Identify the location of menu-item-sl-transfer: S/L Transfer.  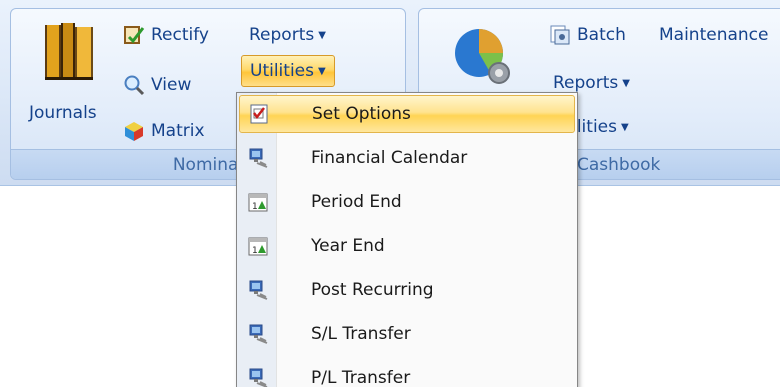
(407, 334).